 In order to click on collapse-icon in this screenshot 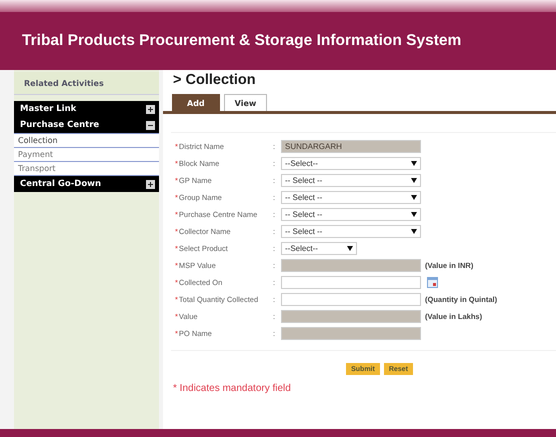, I will do `click(150, 125)`.